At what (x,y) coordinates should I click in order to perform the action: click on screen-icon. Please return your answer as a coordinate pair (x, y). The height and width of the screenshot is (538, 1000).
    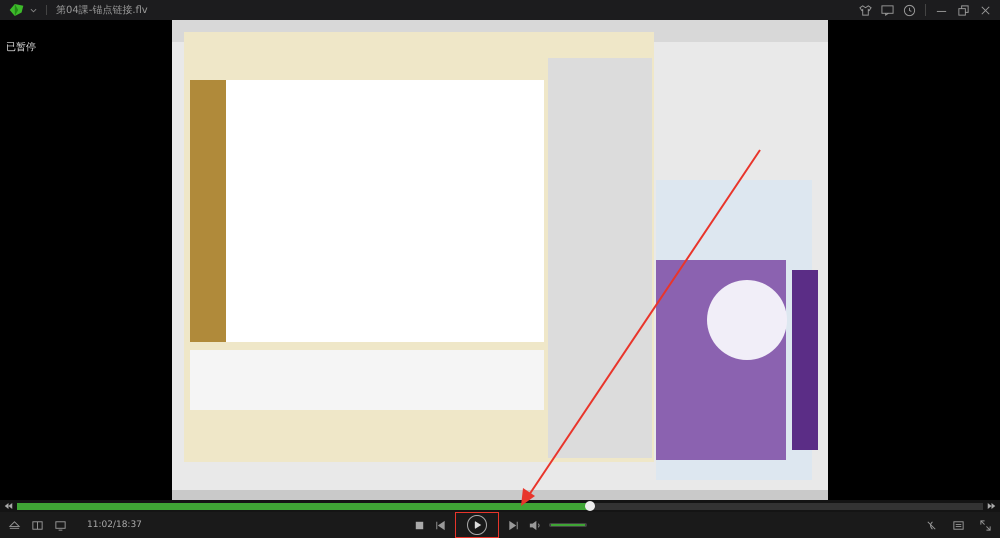
    Looking at the image, I should click on (60, 525).